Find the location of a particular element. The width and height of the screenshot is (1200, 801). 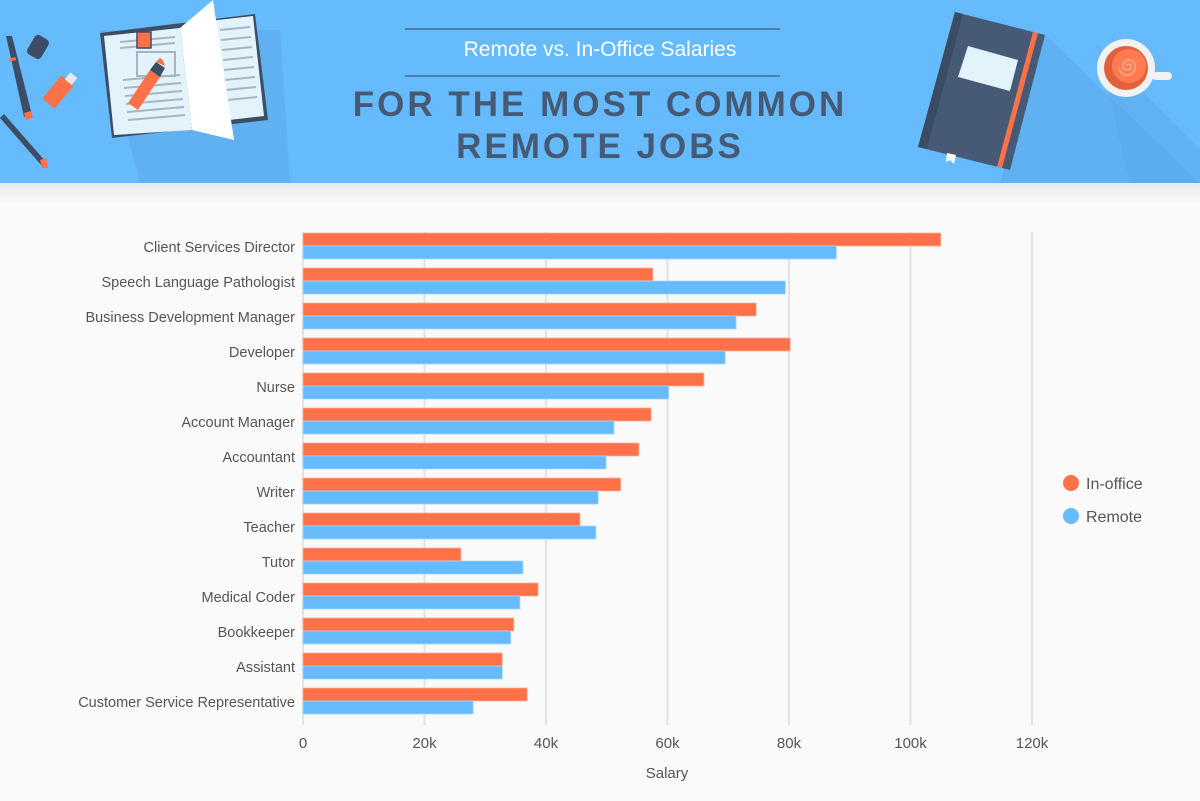

title-rule-top is located at coordinates (592, 29).